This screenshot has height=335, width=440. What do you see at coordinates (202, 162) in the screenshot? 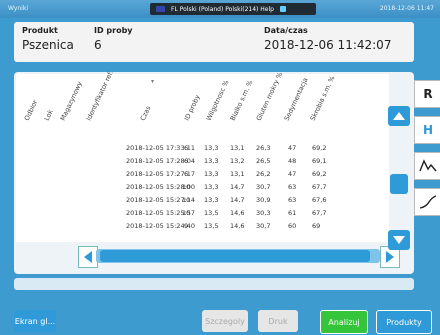
I see `table-row: 2018-12-05 17:28:04 6 13,3 13,2 26,5 48 69,1` at bounding box center [202, 162].